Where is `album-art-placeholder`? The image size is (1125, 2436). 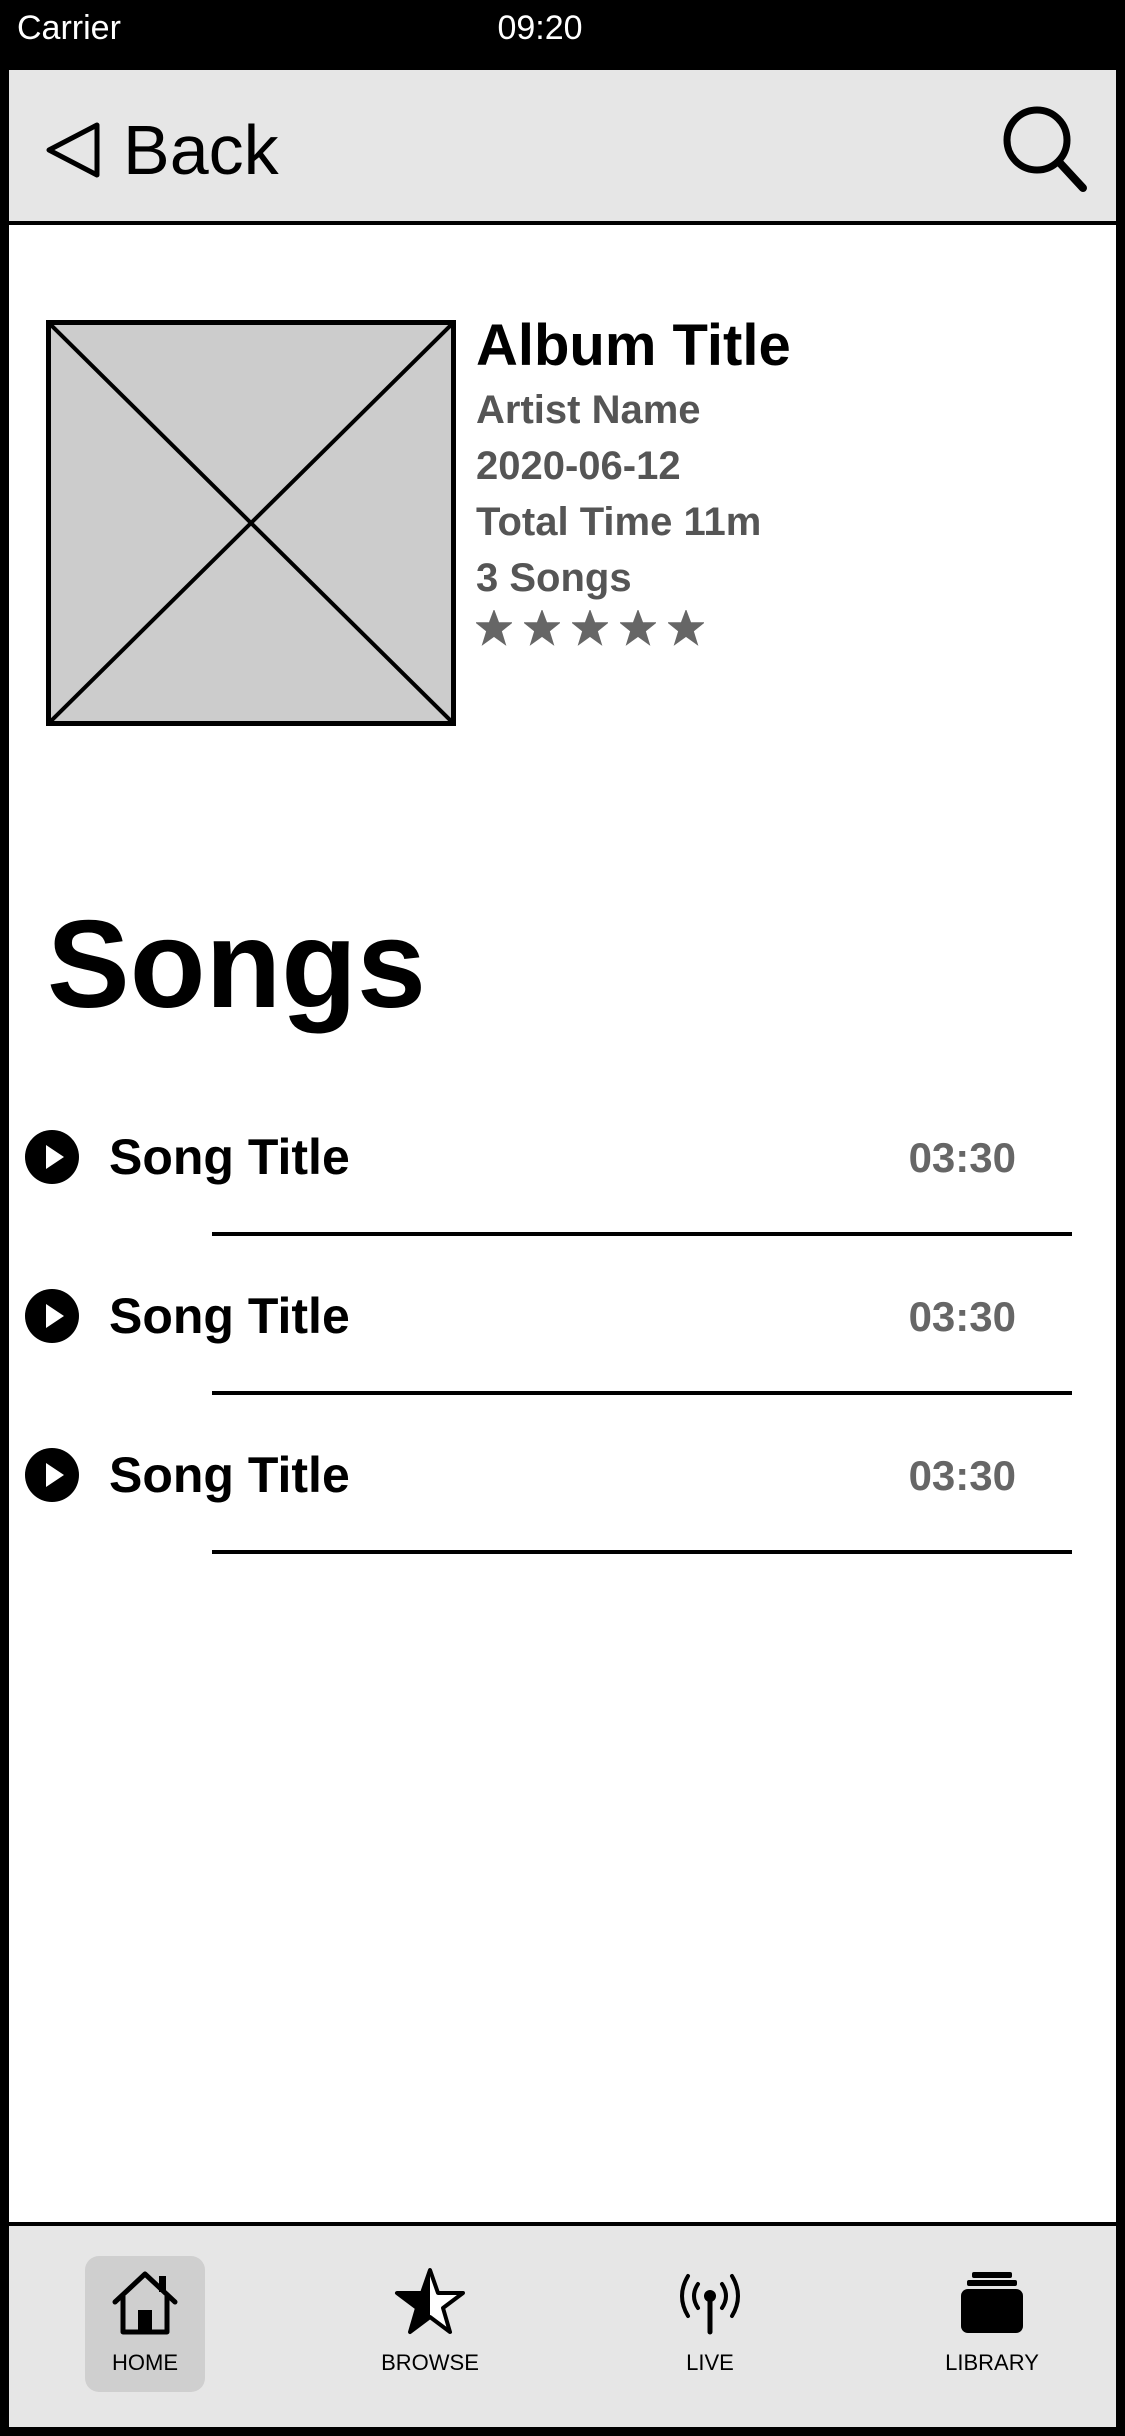
album-art-placeholder is located at coordinates (251, 523).